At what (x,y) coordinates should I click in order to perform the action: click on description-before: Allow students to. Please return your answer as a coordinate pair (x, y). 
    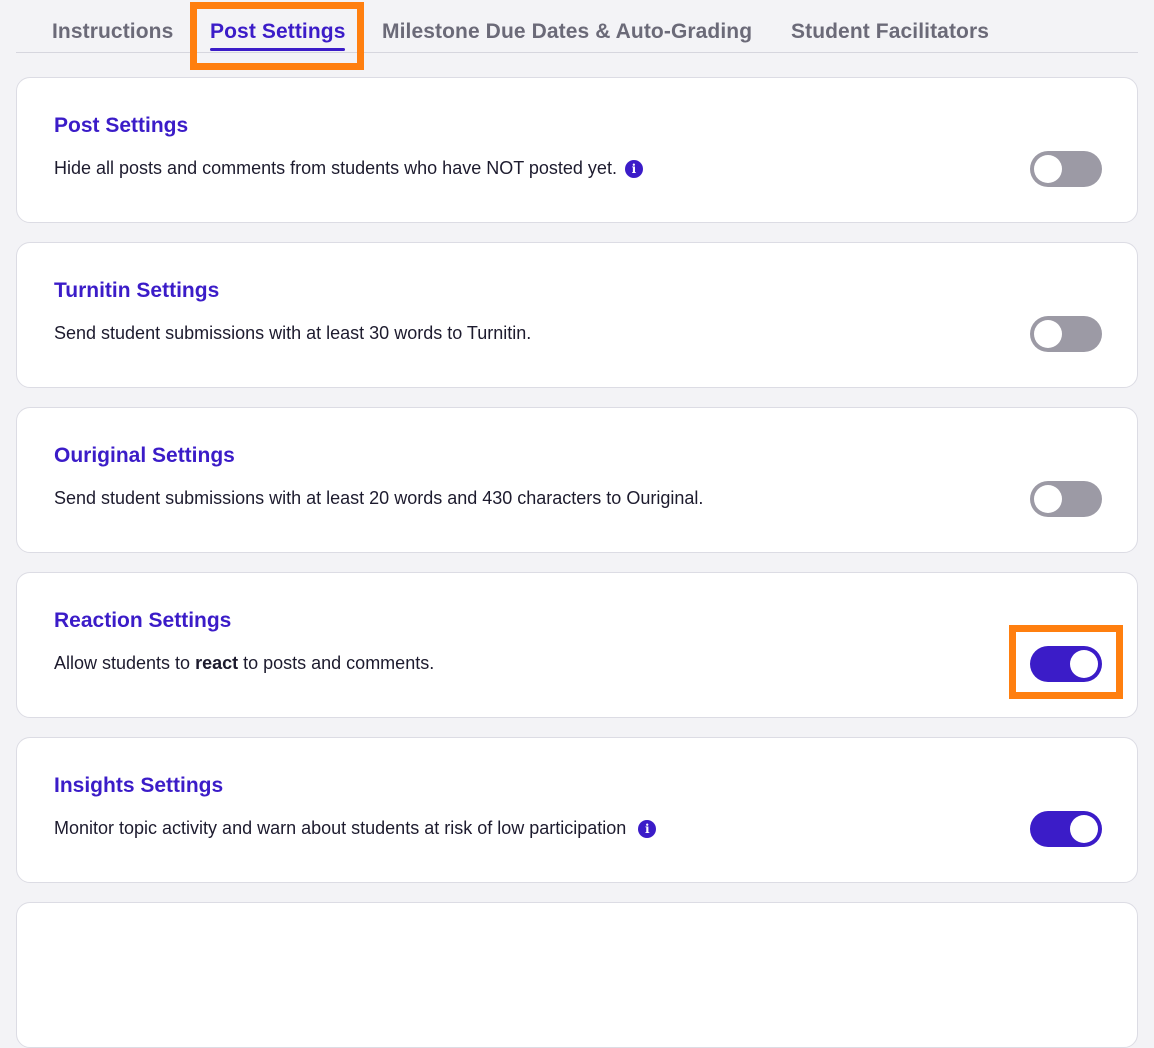
    Looking at the image, I should click on (125, 663).